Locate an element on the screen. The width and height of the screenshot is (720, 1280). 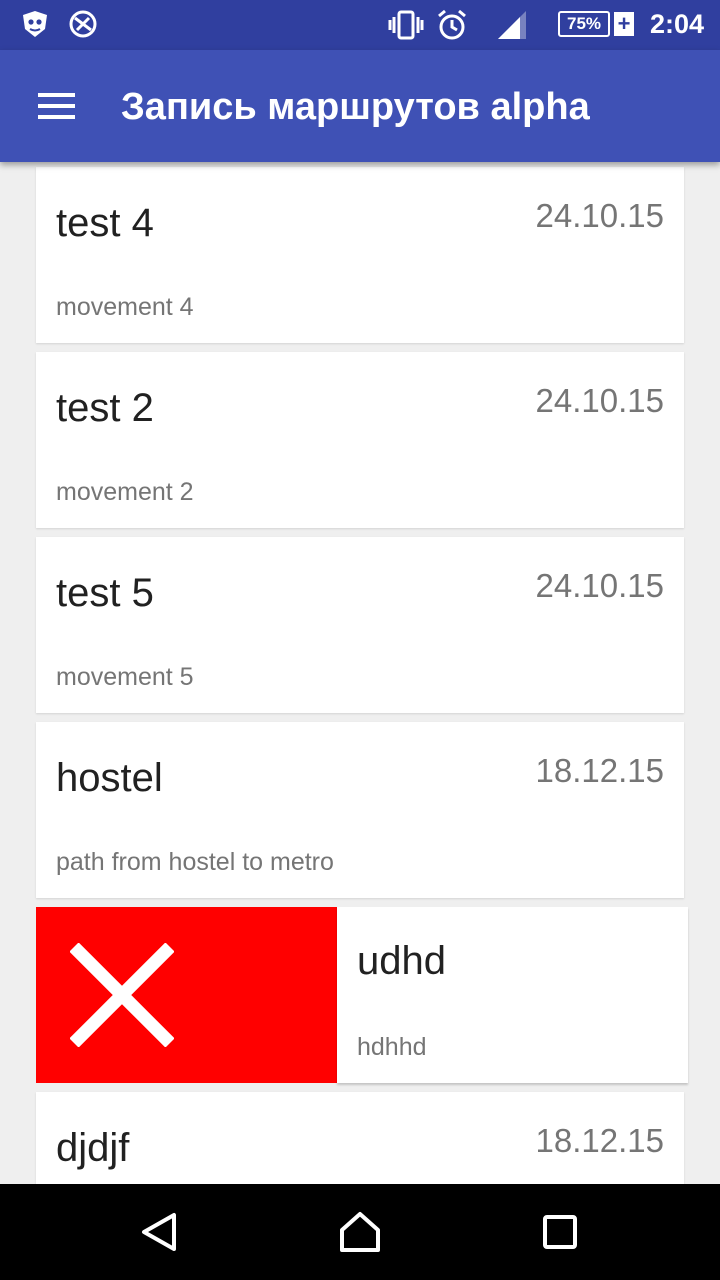
alarm-icon is located at coordinates (452, 27).